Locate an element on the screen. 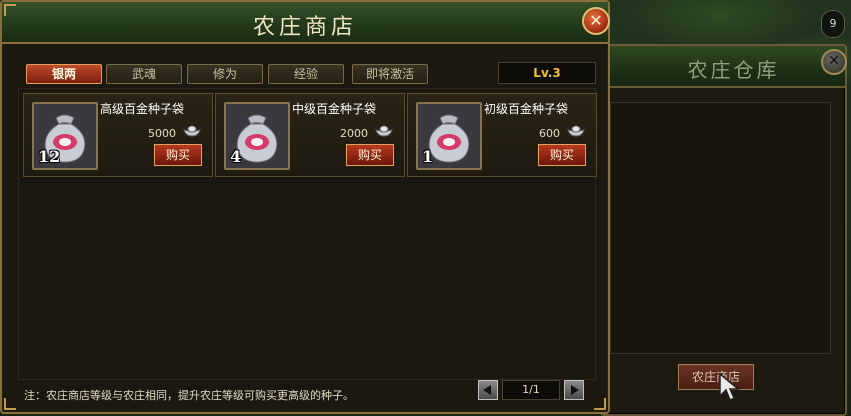 This screenshot has height=416, width=851. item-quantity: 4 is located at coordinates (236, 156).